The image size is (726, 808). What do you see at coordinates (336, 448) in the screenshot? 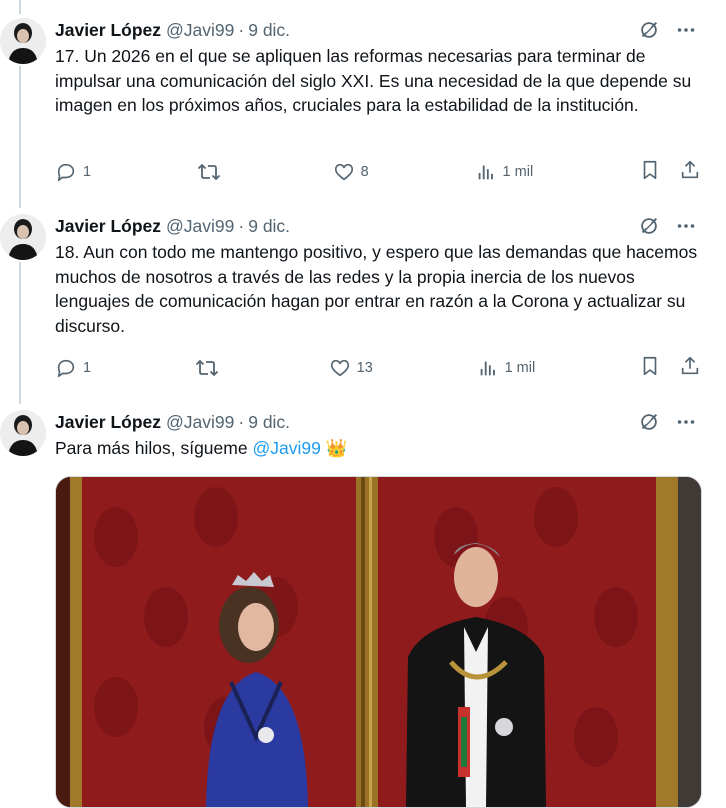
I see `crown-emoji: 👑` at bounding box center [336, 448].